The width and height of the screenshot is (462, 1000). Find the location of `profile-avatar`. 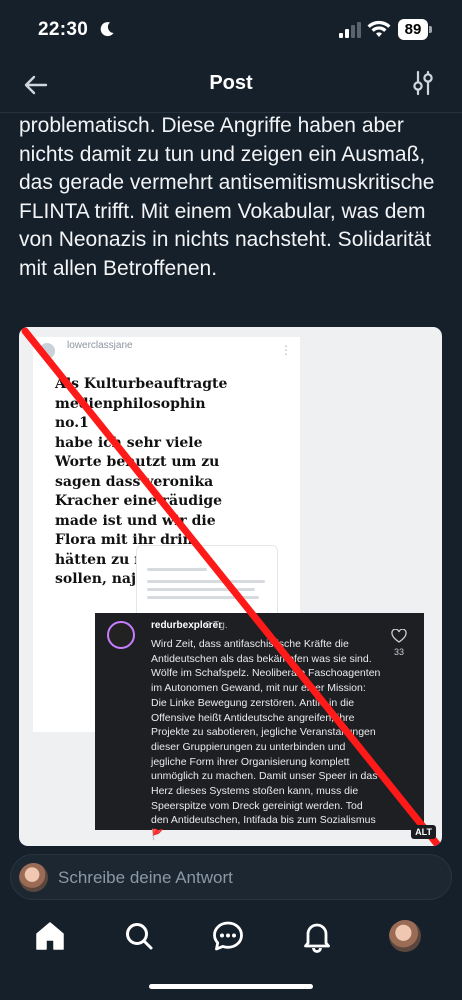

profile-avatar is located at coordinates (405, 936).